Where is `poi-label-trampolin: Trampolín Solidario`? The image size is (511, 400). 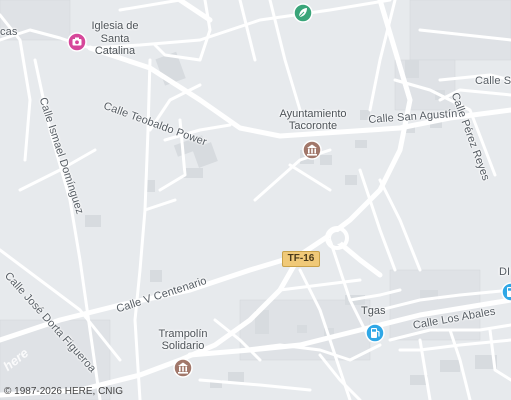
poi-label-trampolin: Trampolín Solidario is located at coordinates (183, 340).